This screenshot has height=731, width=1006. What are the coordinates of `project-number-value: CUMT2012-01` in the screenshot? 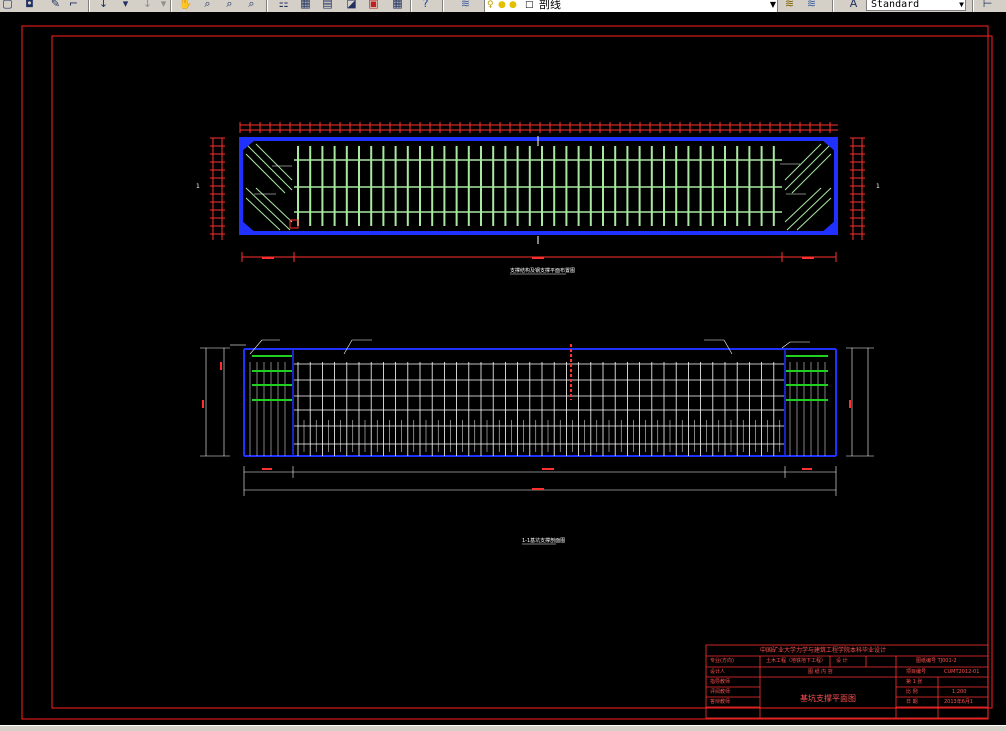 It's located at (962, 672).